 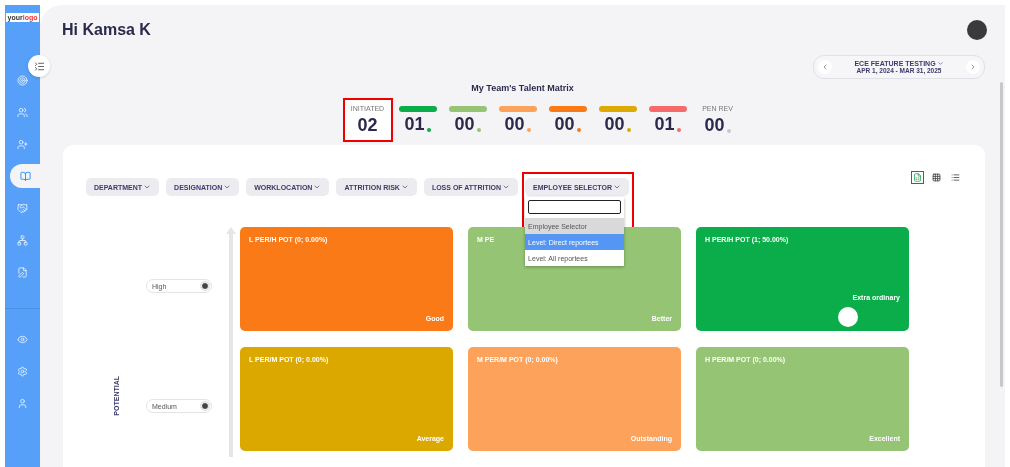 What do you see at coordinates (1001, 234) in the screenshot?
I see `scrollbar` at bounding box center [1001, 234].